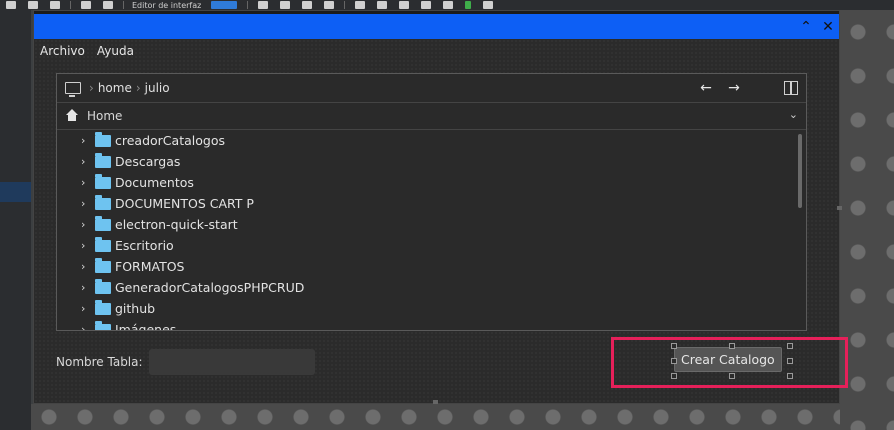  I want to click on vertical-scrollbar, so click(800, 230).